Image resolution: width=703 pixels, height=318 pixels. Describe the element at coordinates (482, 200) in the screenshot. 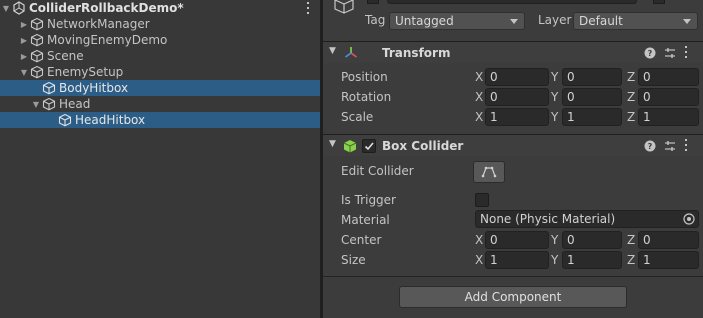

I see `is-trigger-checkbox` at that location.